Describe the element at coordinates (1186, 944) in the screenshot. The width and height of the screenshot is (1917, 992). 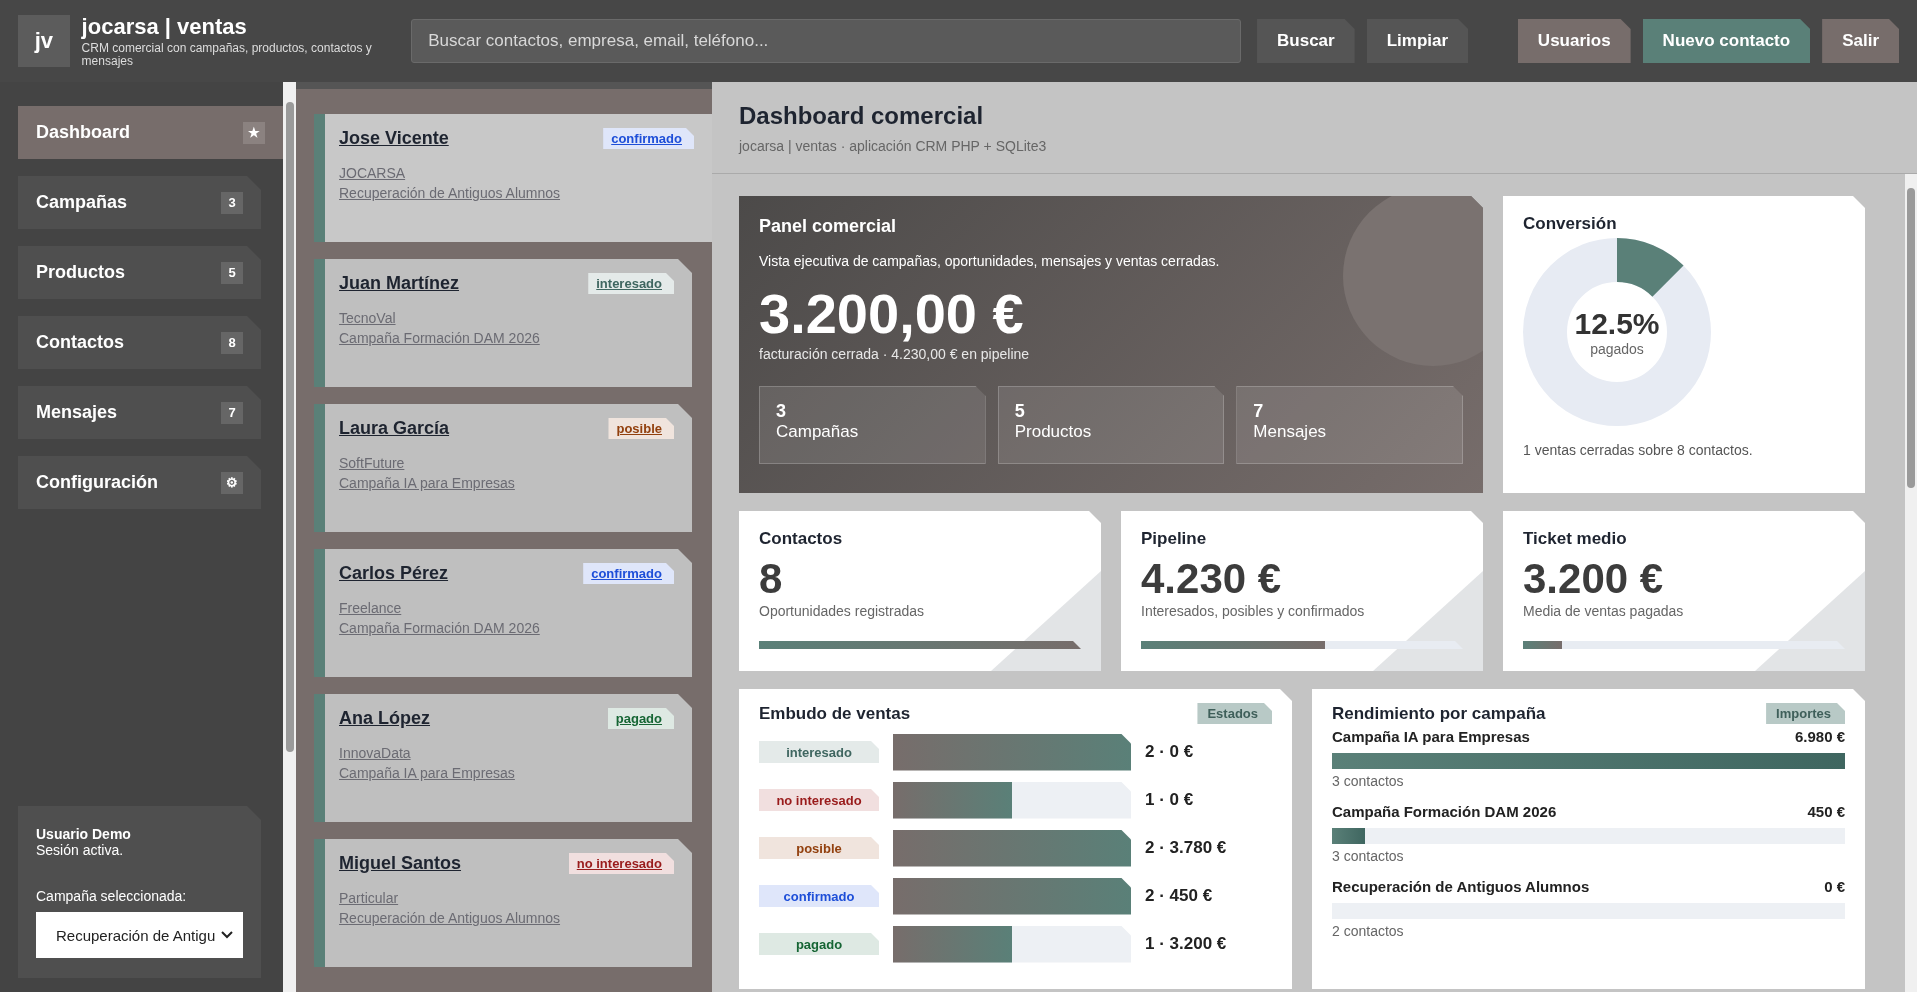
I see `funnel-value: 1 · 3.200 €` at that location.